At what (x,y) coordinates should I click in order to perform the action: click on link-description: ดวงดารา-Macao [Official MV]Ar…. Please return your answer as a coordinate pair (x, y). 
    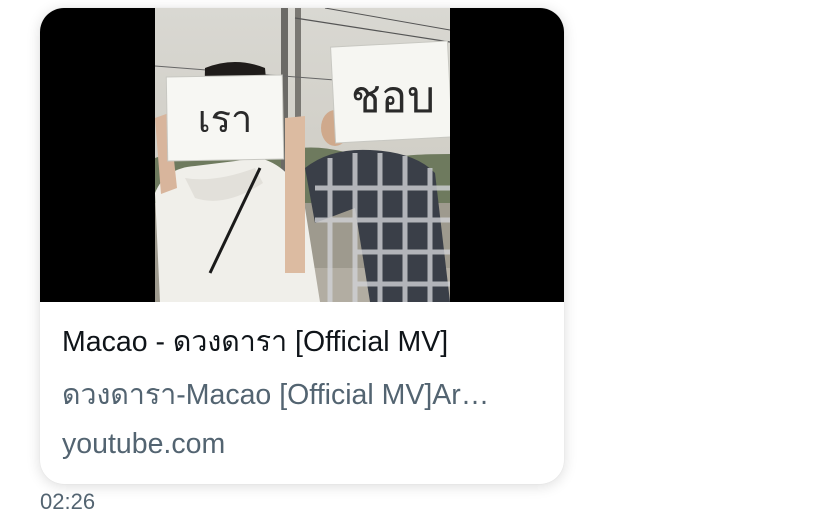
    Looking at the image, I should click on (276, 395).